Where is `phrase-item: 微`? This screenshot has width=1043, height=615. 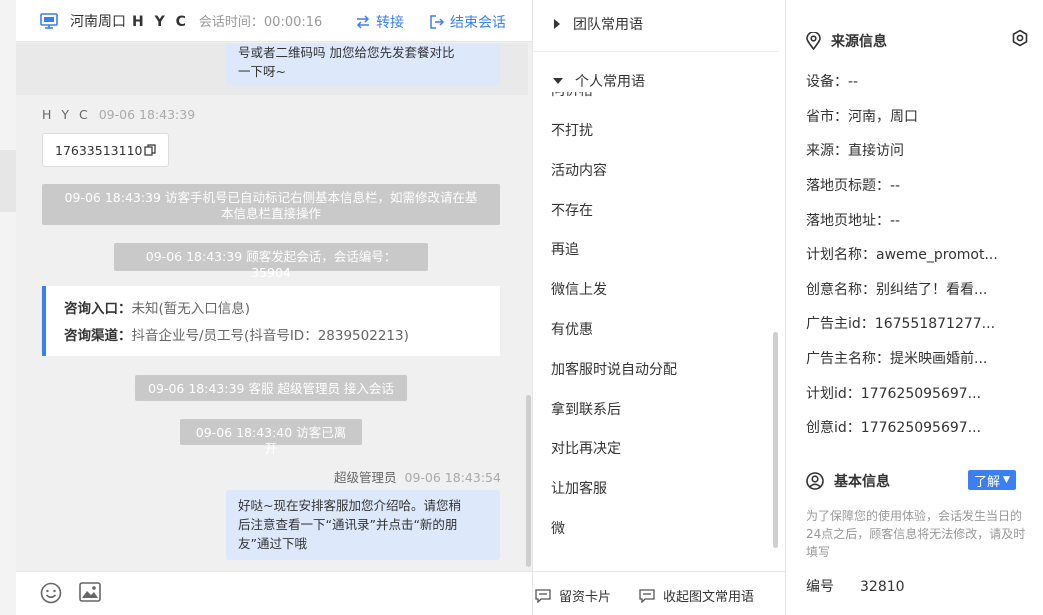
phrase-item: 微 is located at coordinates (558, 528).